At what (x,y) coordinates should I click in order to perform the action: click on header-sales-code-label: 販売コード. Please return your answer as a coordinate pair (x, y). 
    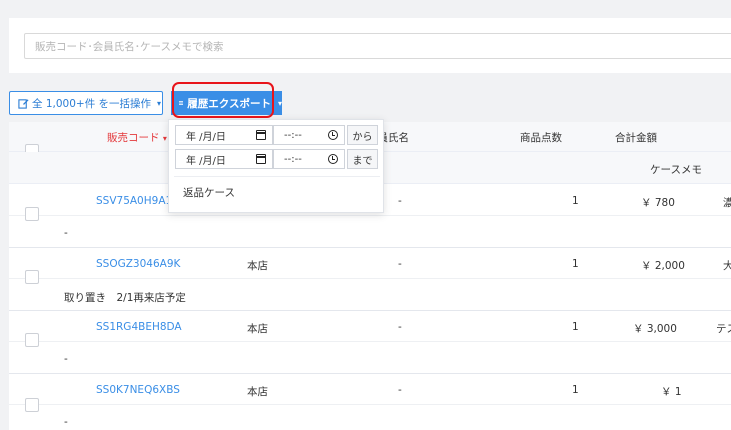
    Looking at the image, I should click on (133, 138).